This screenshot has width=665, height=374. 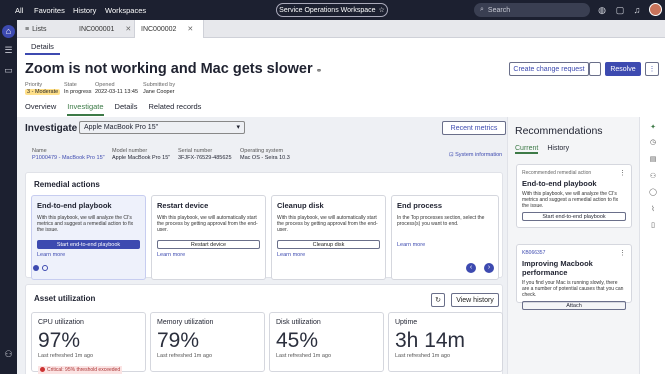 I want to click on chevron-right-icon: ›, so click(x=489, y=268).